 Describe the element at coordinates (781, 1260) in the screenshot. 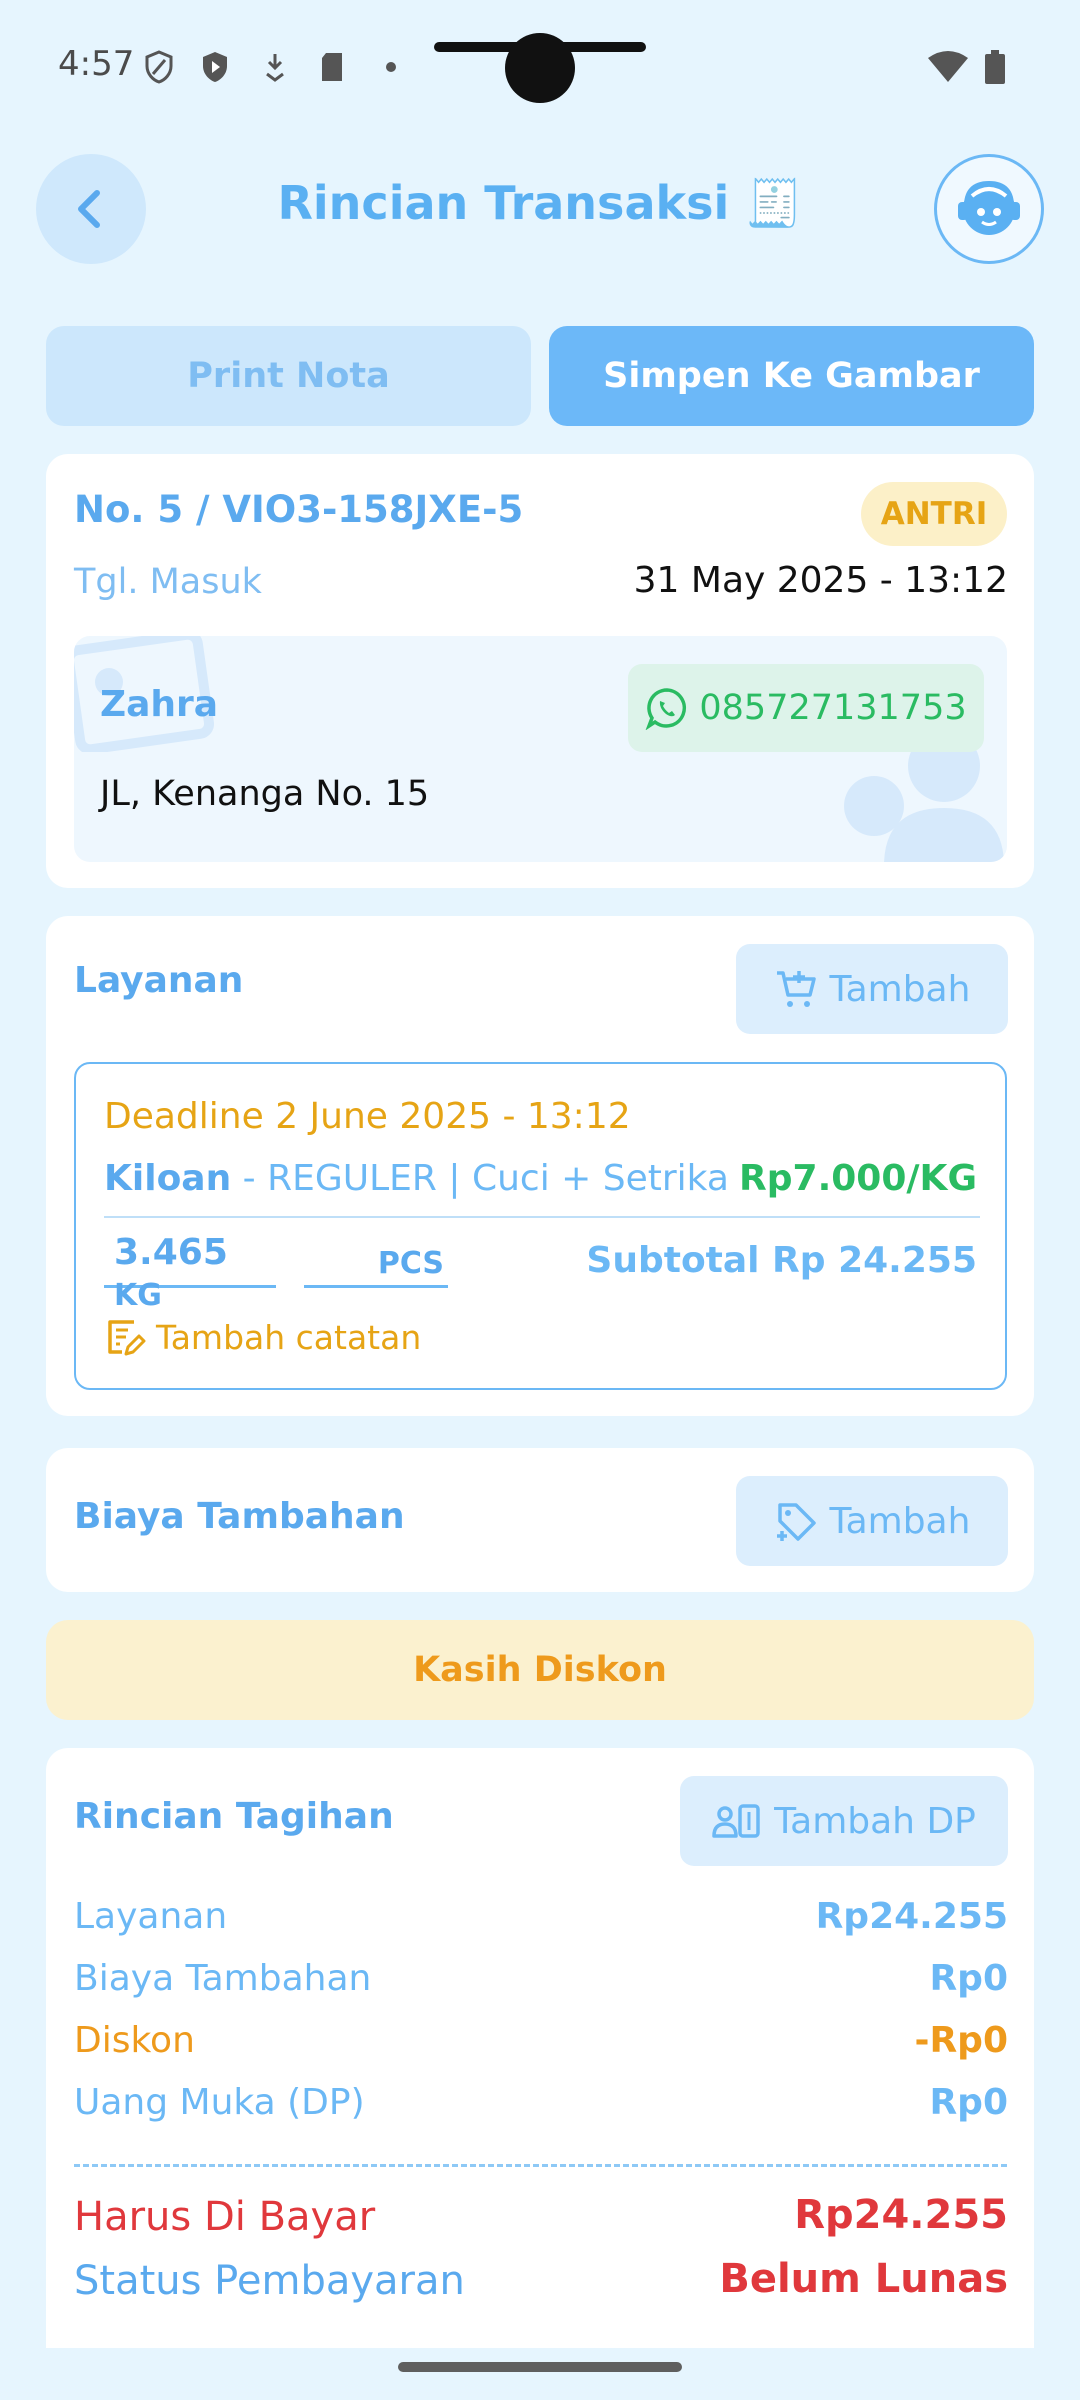

I see `service-subtotal: Subtotal Rp 24.255` at that location.